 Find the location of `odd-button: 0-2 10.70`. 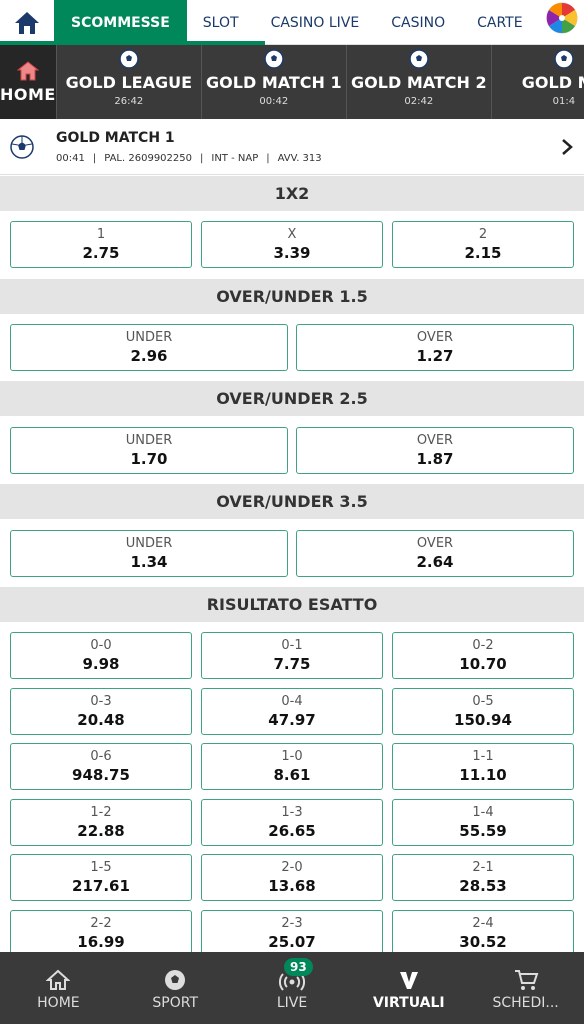

odd-button: 0-2 10.70 is located at coordinates (483, 655).